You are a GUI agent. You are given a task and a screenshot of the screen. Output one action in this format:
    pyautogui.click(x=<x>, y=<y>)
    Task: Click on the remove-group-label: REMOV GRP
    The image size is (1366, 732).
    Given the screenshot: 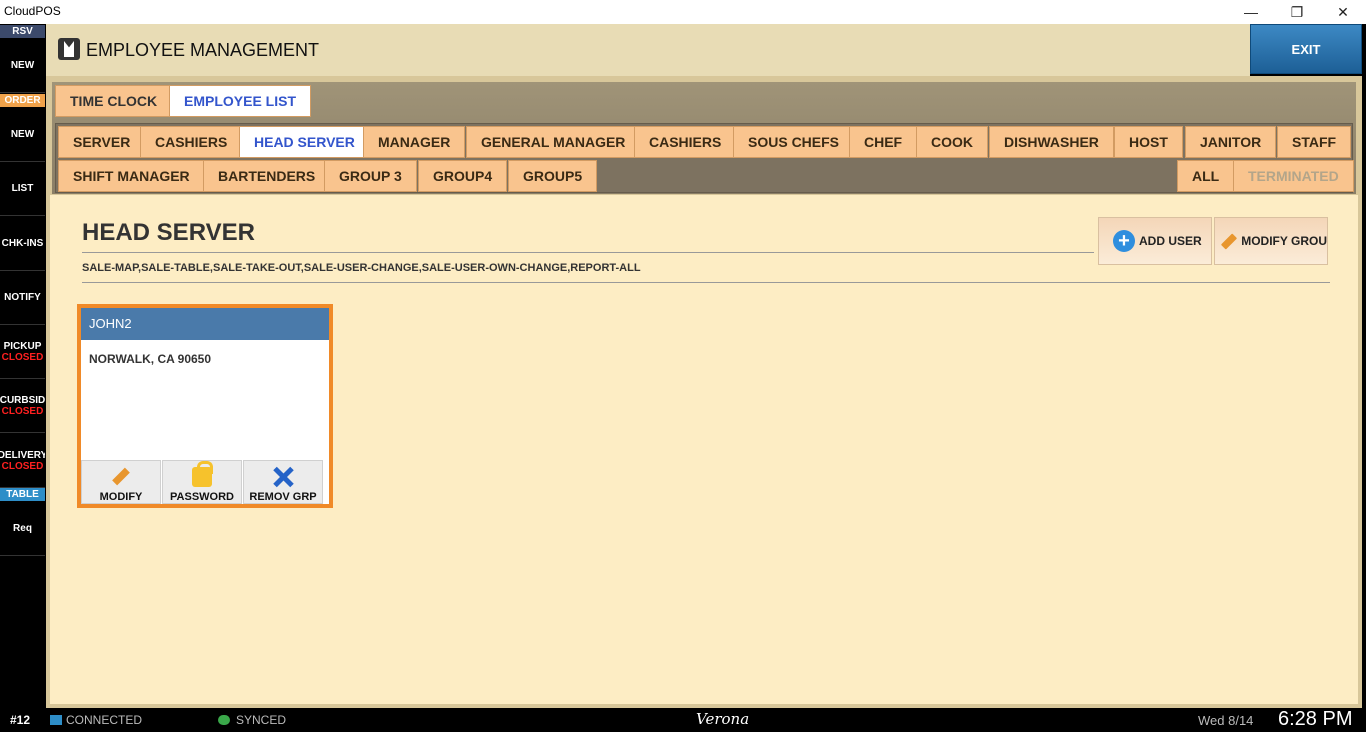 What is the action you would take?
    pyautogui.click(x=283, y=497)
    